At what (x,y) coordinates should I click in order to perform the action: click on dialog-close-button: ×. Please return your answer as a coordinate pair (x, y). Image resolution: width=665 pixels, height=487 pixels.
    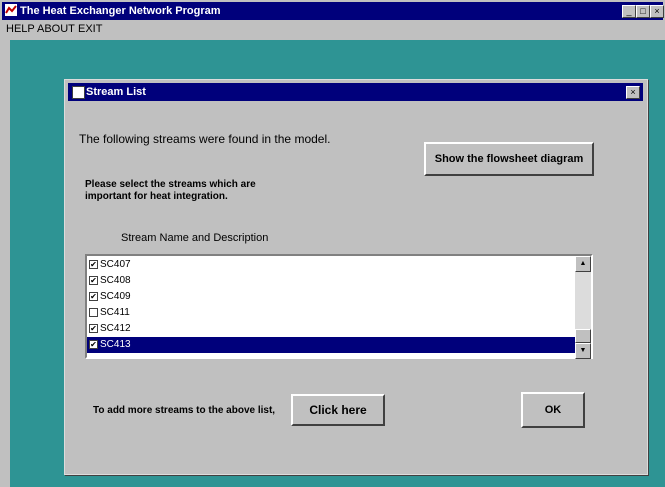
    Looking at the image, I should click on (633, 92).